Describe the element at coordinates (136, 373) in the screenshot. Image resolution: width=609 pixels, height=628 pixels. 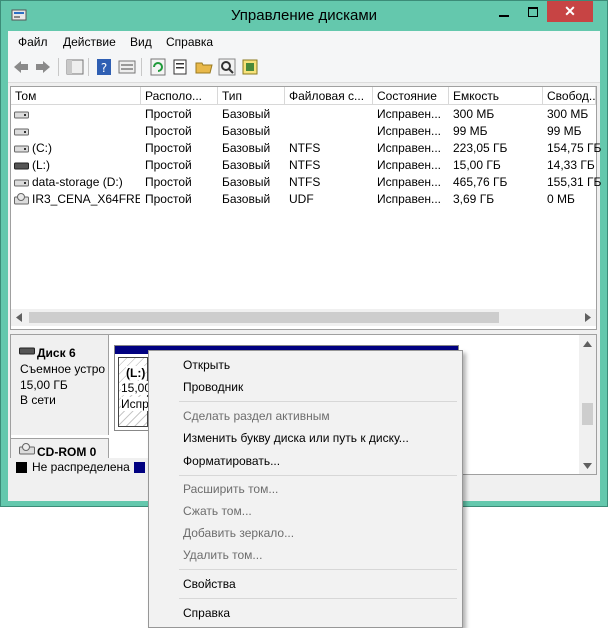
I see `partition-letter: (L:)` at that location.